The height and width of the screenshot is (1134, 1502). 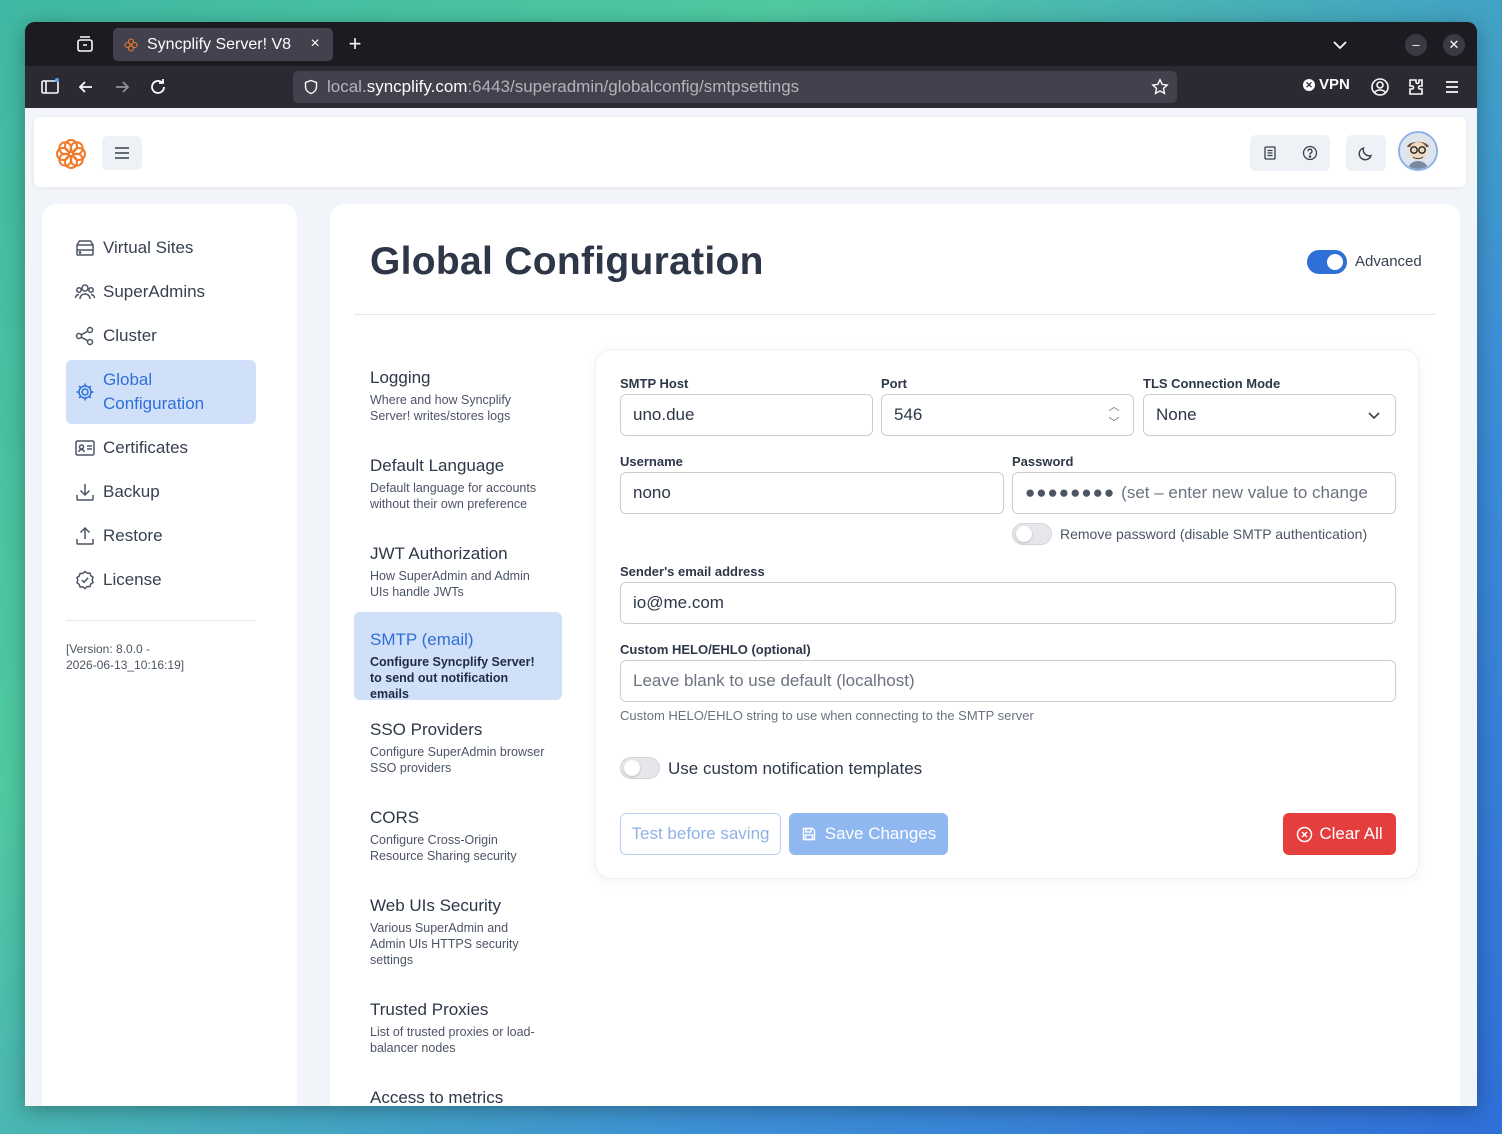 I want to click on browser-tab: Syncplify Server! V8 ×, so click(x=223, y=44).